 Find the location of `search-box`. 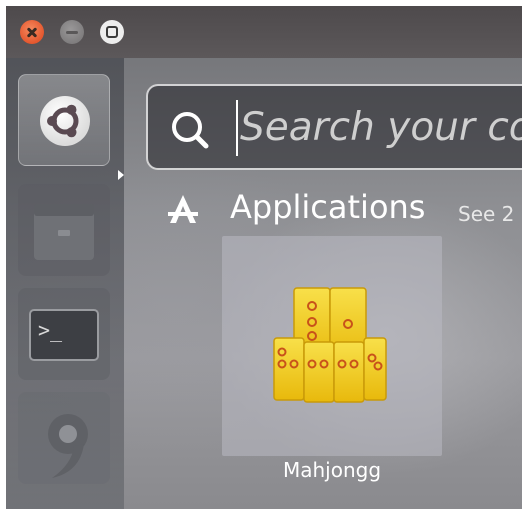

search-box is located at coordinates (334, 127).